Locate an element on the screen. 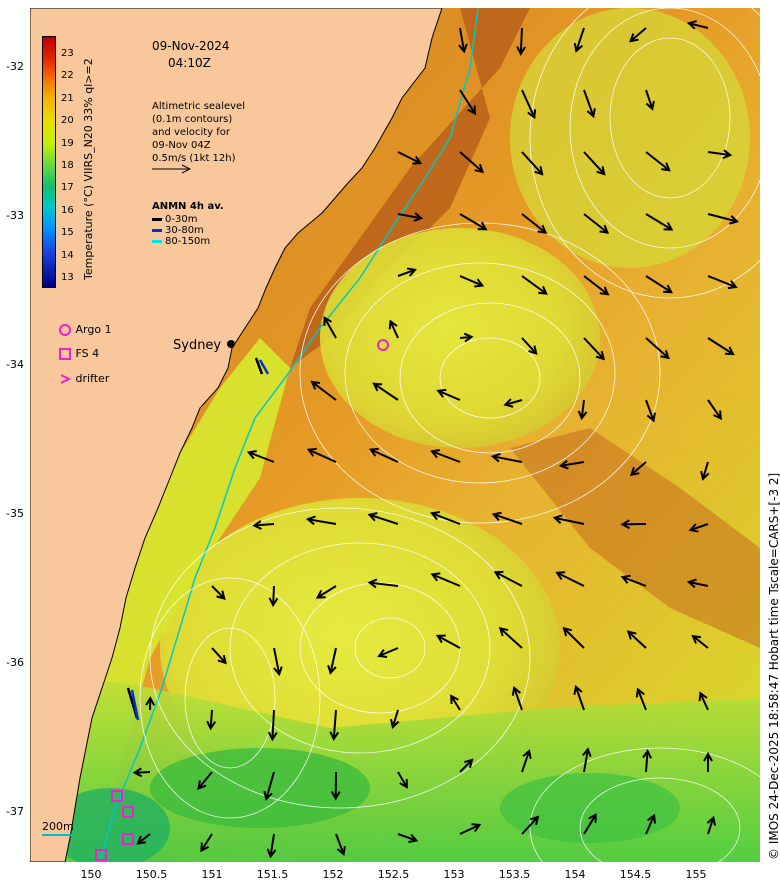 Image resolution: width=780 pixels, height=890 pixels. colorbar-tick-14: 14 is located at coordinates (67, 255).